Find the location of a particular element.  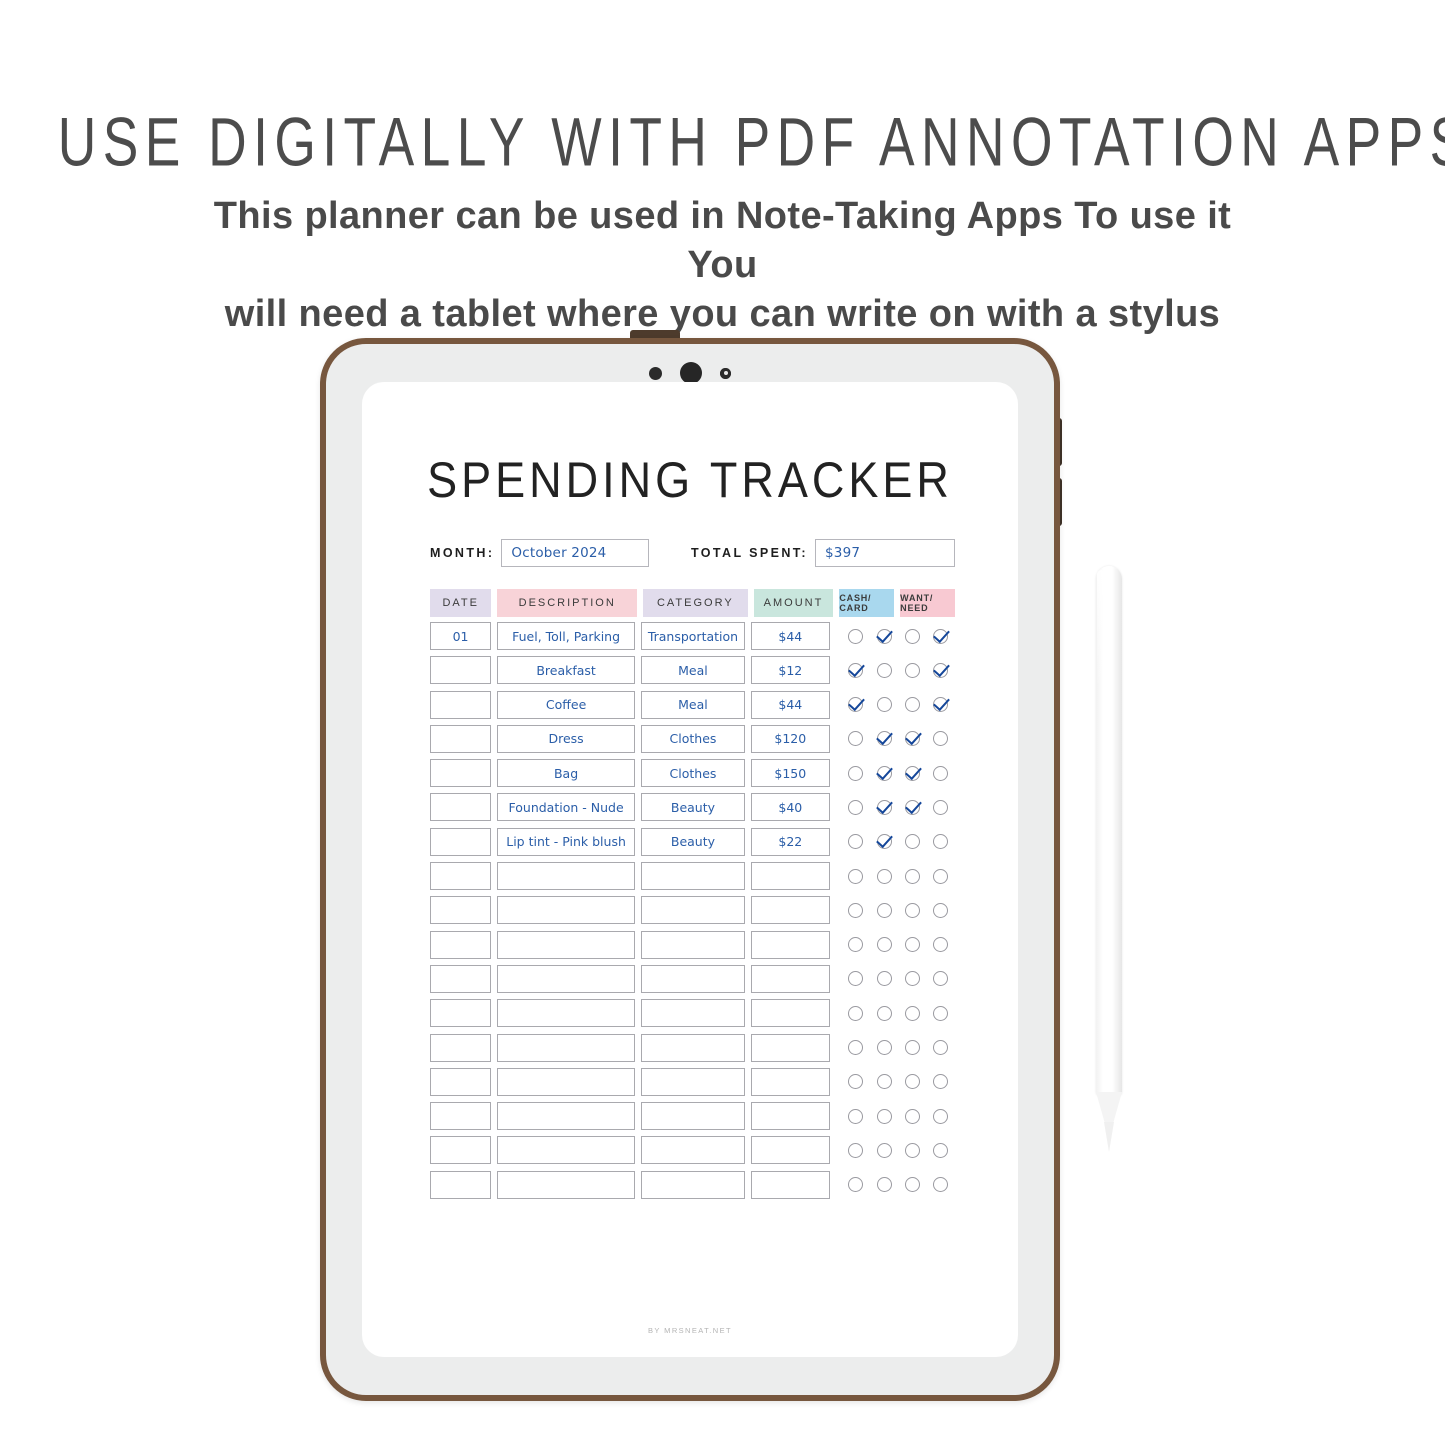

cell-amount: $40 is located at coordinates (790, 807).